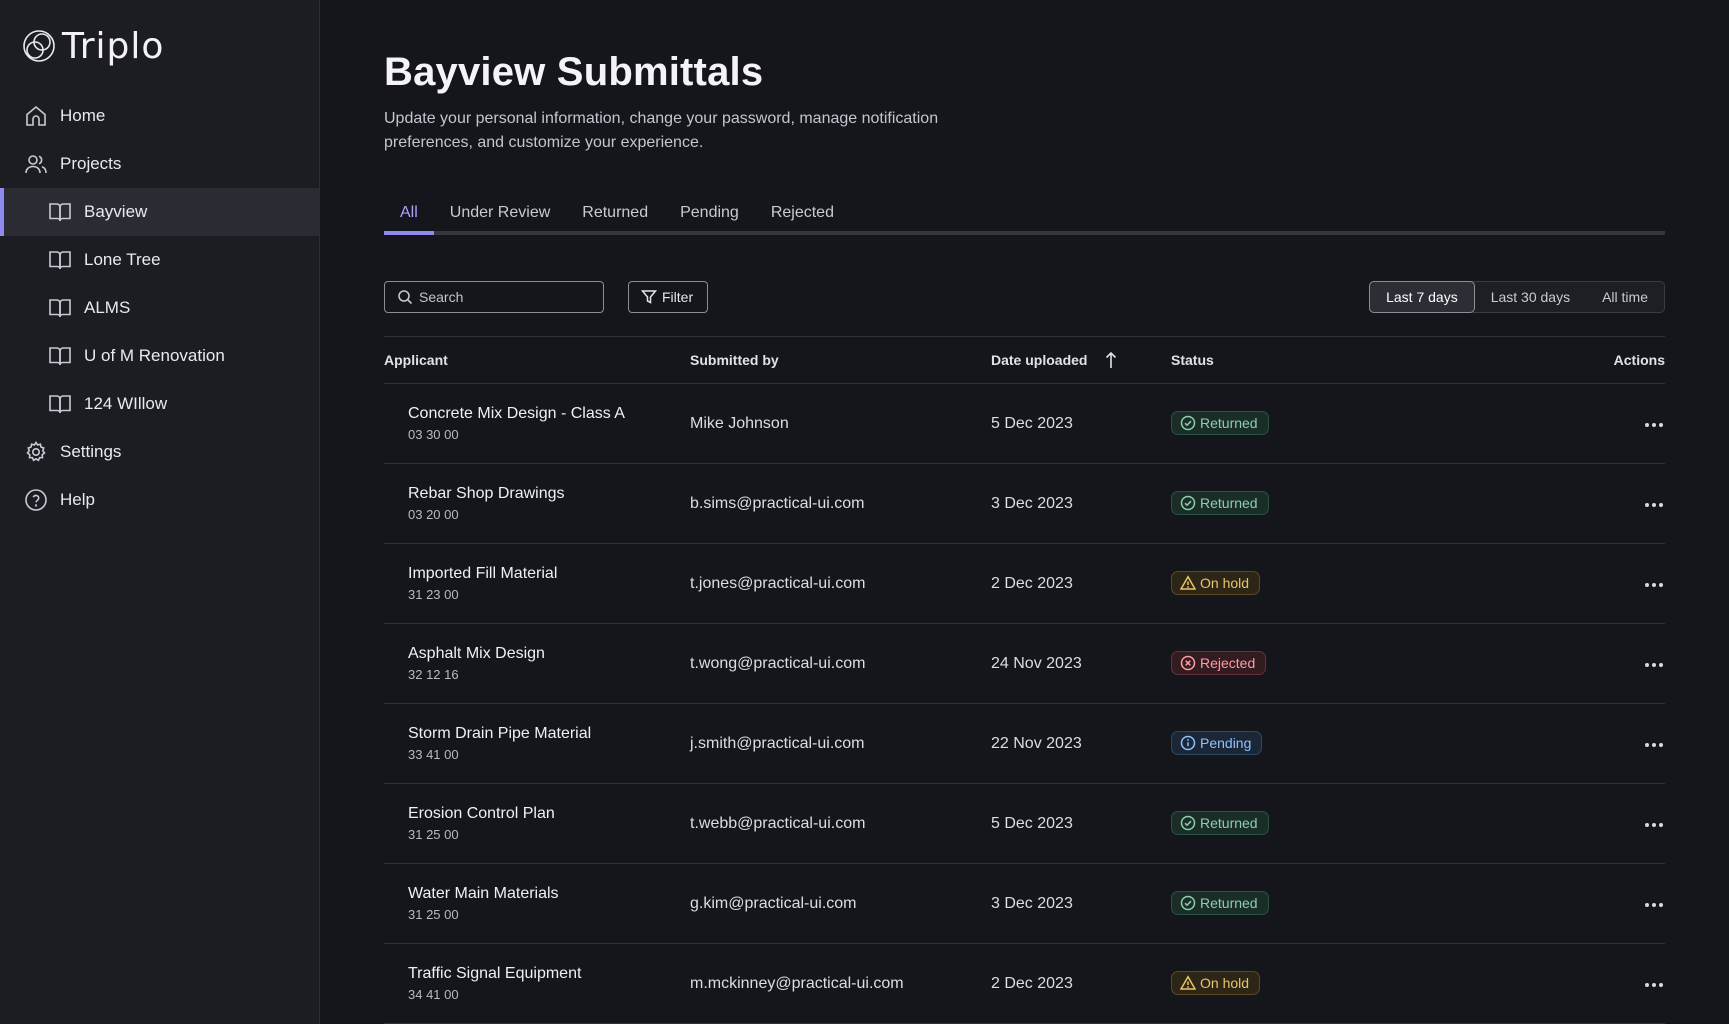 The image size is (1729, 1024). Describe the element at coordinates (574, 72) in the screenshot. I see `page-title: Bayview Submittals` at that location.